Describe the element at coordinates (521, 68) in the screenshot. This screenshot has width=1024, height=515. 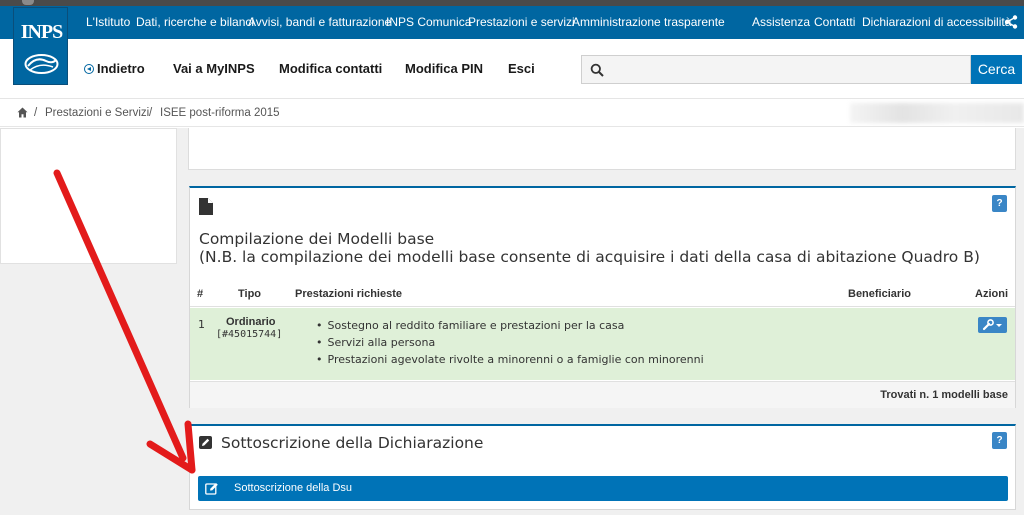
I see `esci-link: Esci` at that location.